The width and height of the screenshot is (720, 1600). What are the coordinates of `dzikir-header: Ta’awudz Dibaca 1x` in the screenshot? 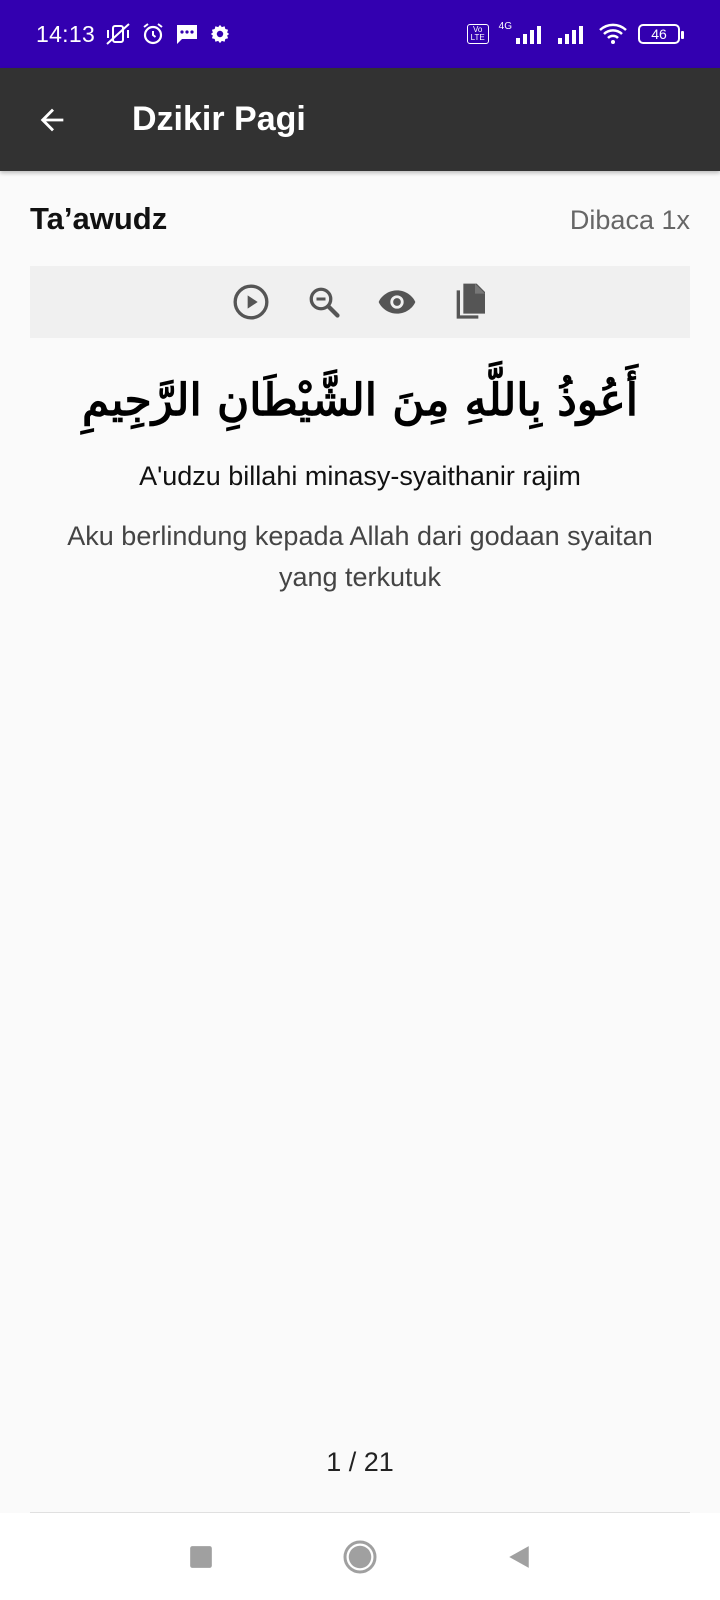 It's located at (360, 219).